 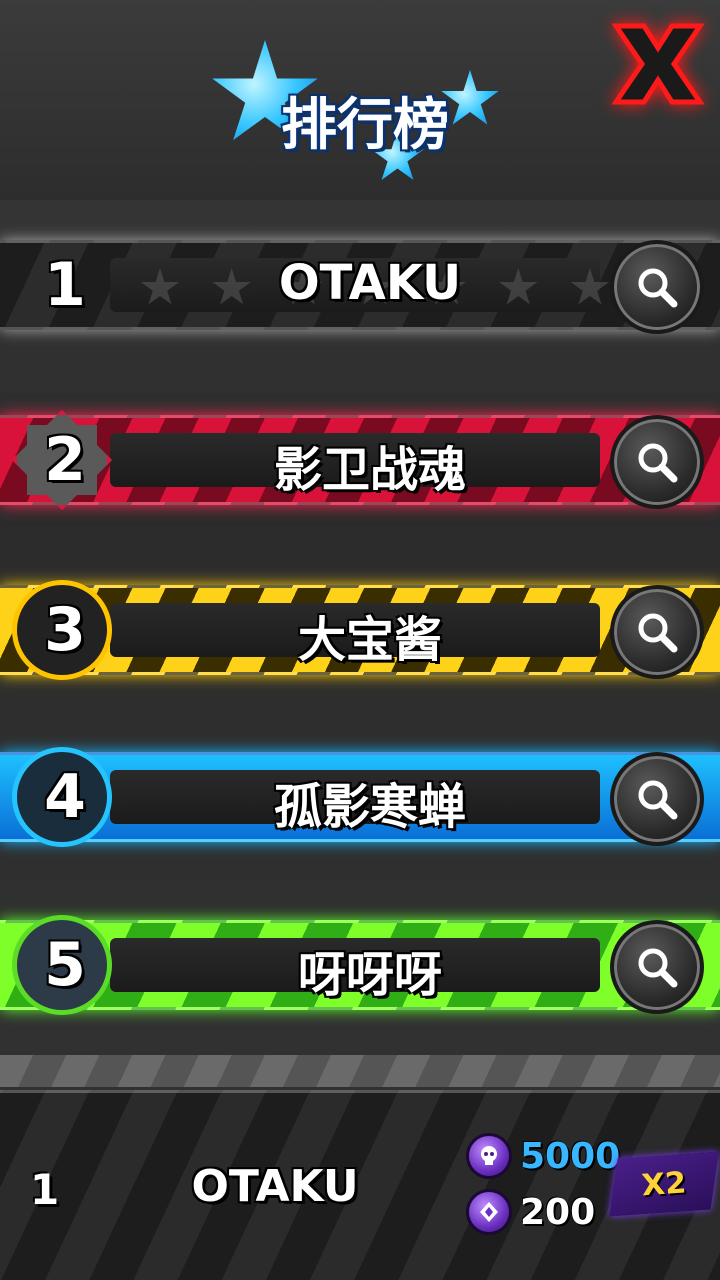 I want to click on my-player-name: OTAKU, so click(x=275, y=1186).